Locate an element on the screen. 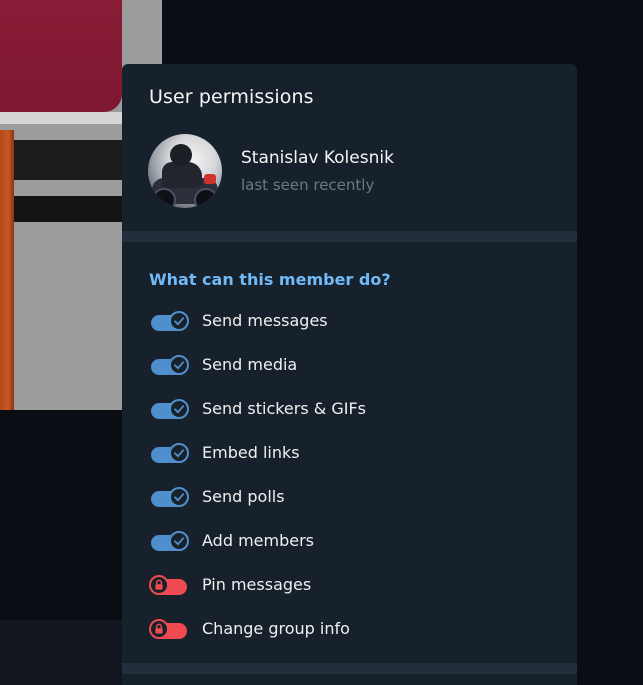 The width and height of the screenshot is (643, 685). user-name: Stanislav Kolesnik is located at coordinates (317, 158).